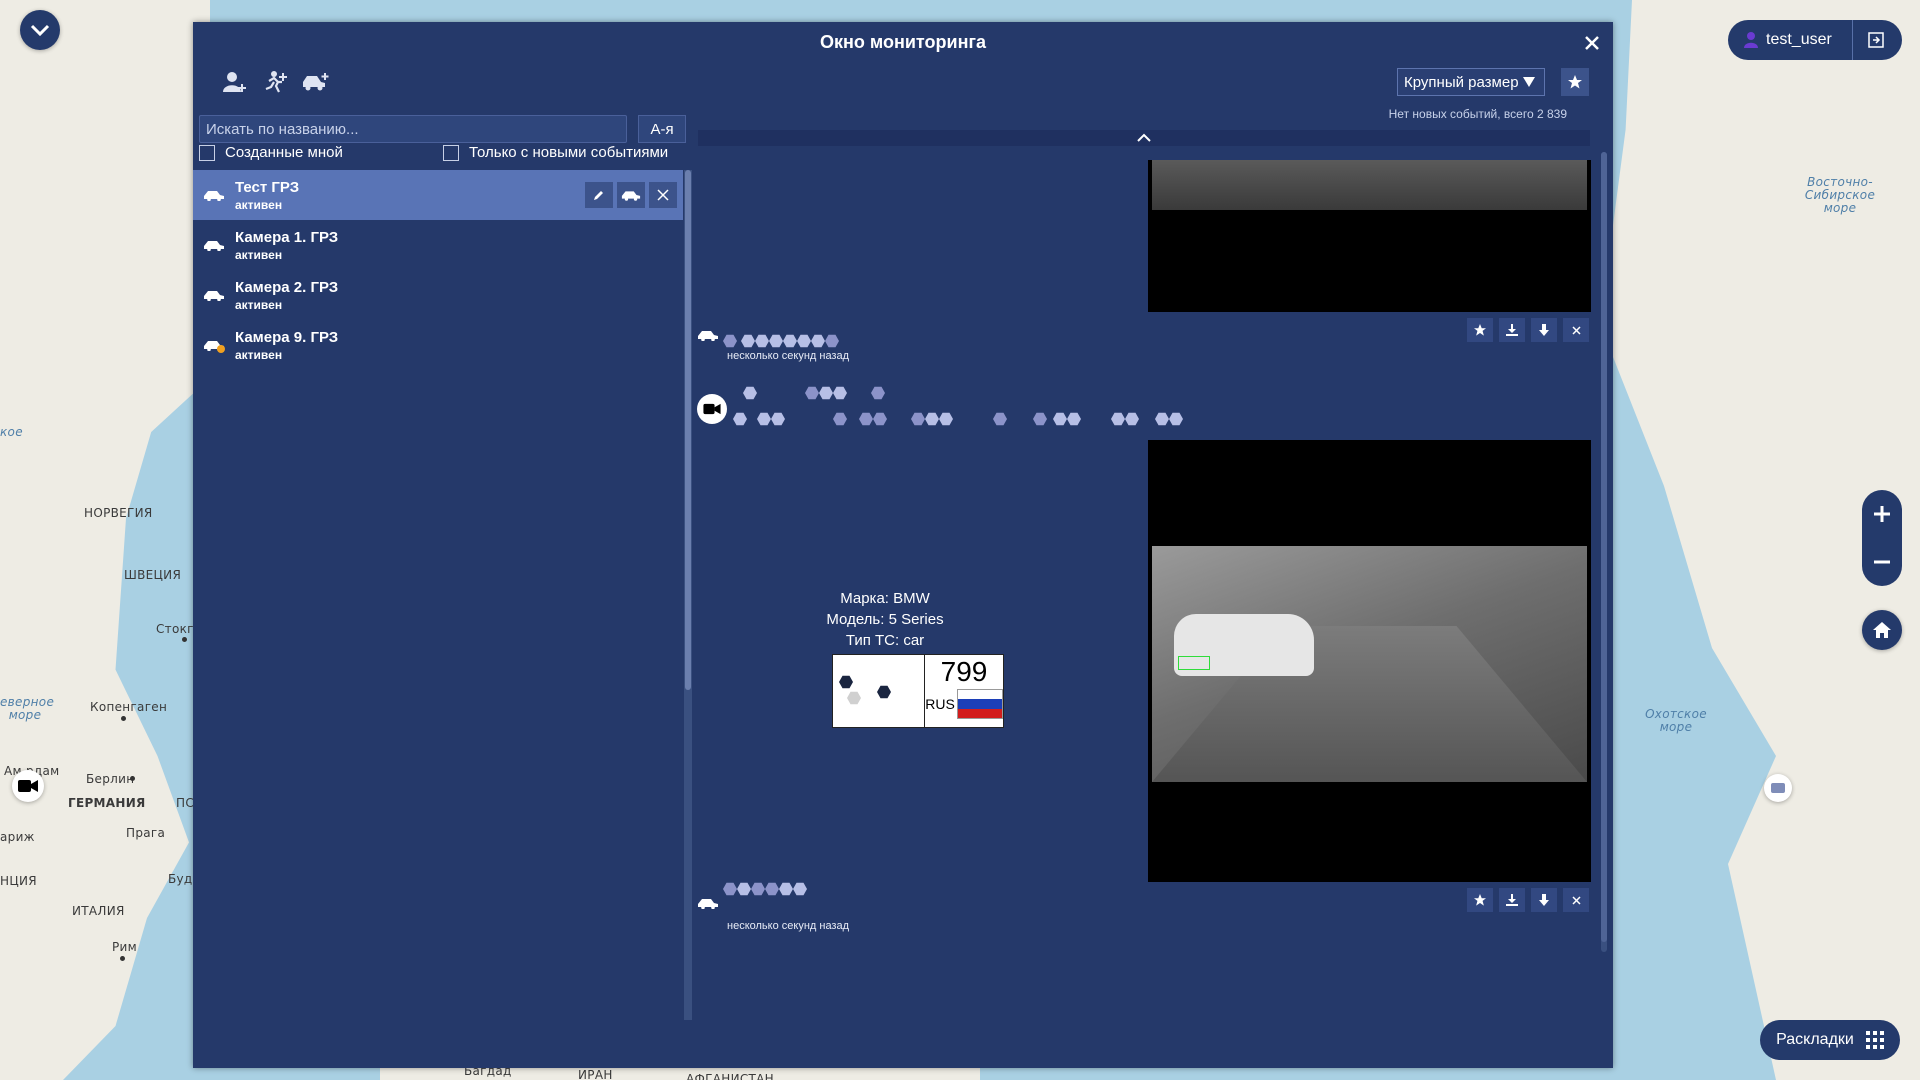 Image resolution: width=1920 pixels, height=1080 pixels. I want to click on size-select: Крупный размер, so click(1471, 82).